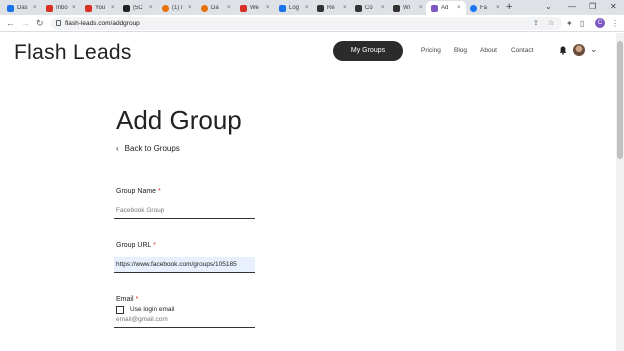 Image resolution: width=624 pixels, height=351 pixels. Describe the element at coordinates (306, 23) in the screenshot. I see `address-bar: flash-leads.com/addgroup ⇪ ☆` at that location.